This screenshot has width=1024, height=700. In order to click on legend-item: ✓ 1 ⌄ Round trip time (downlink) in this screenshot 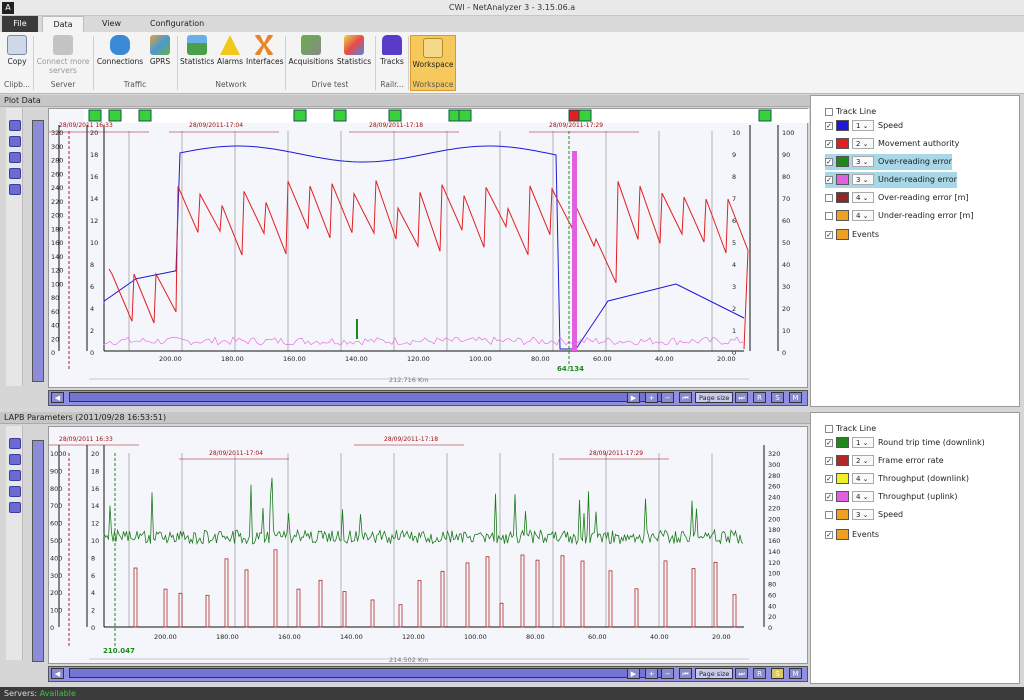, I will do `click(905, 443)`.